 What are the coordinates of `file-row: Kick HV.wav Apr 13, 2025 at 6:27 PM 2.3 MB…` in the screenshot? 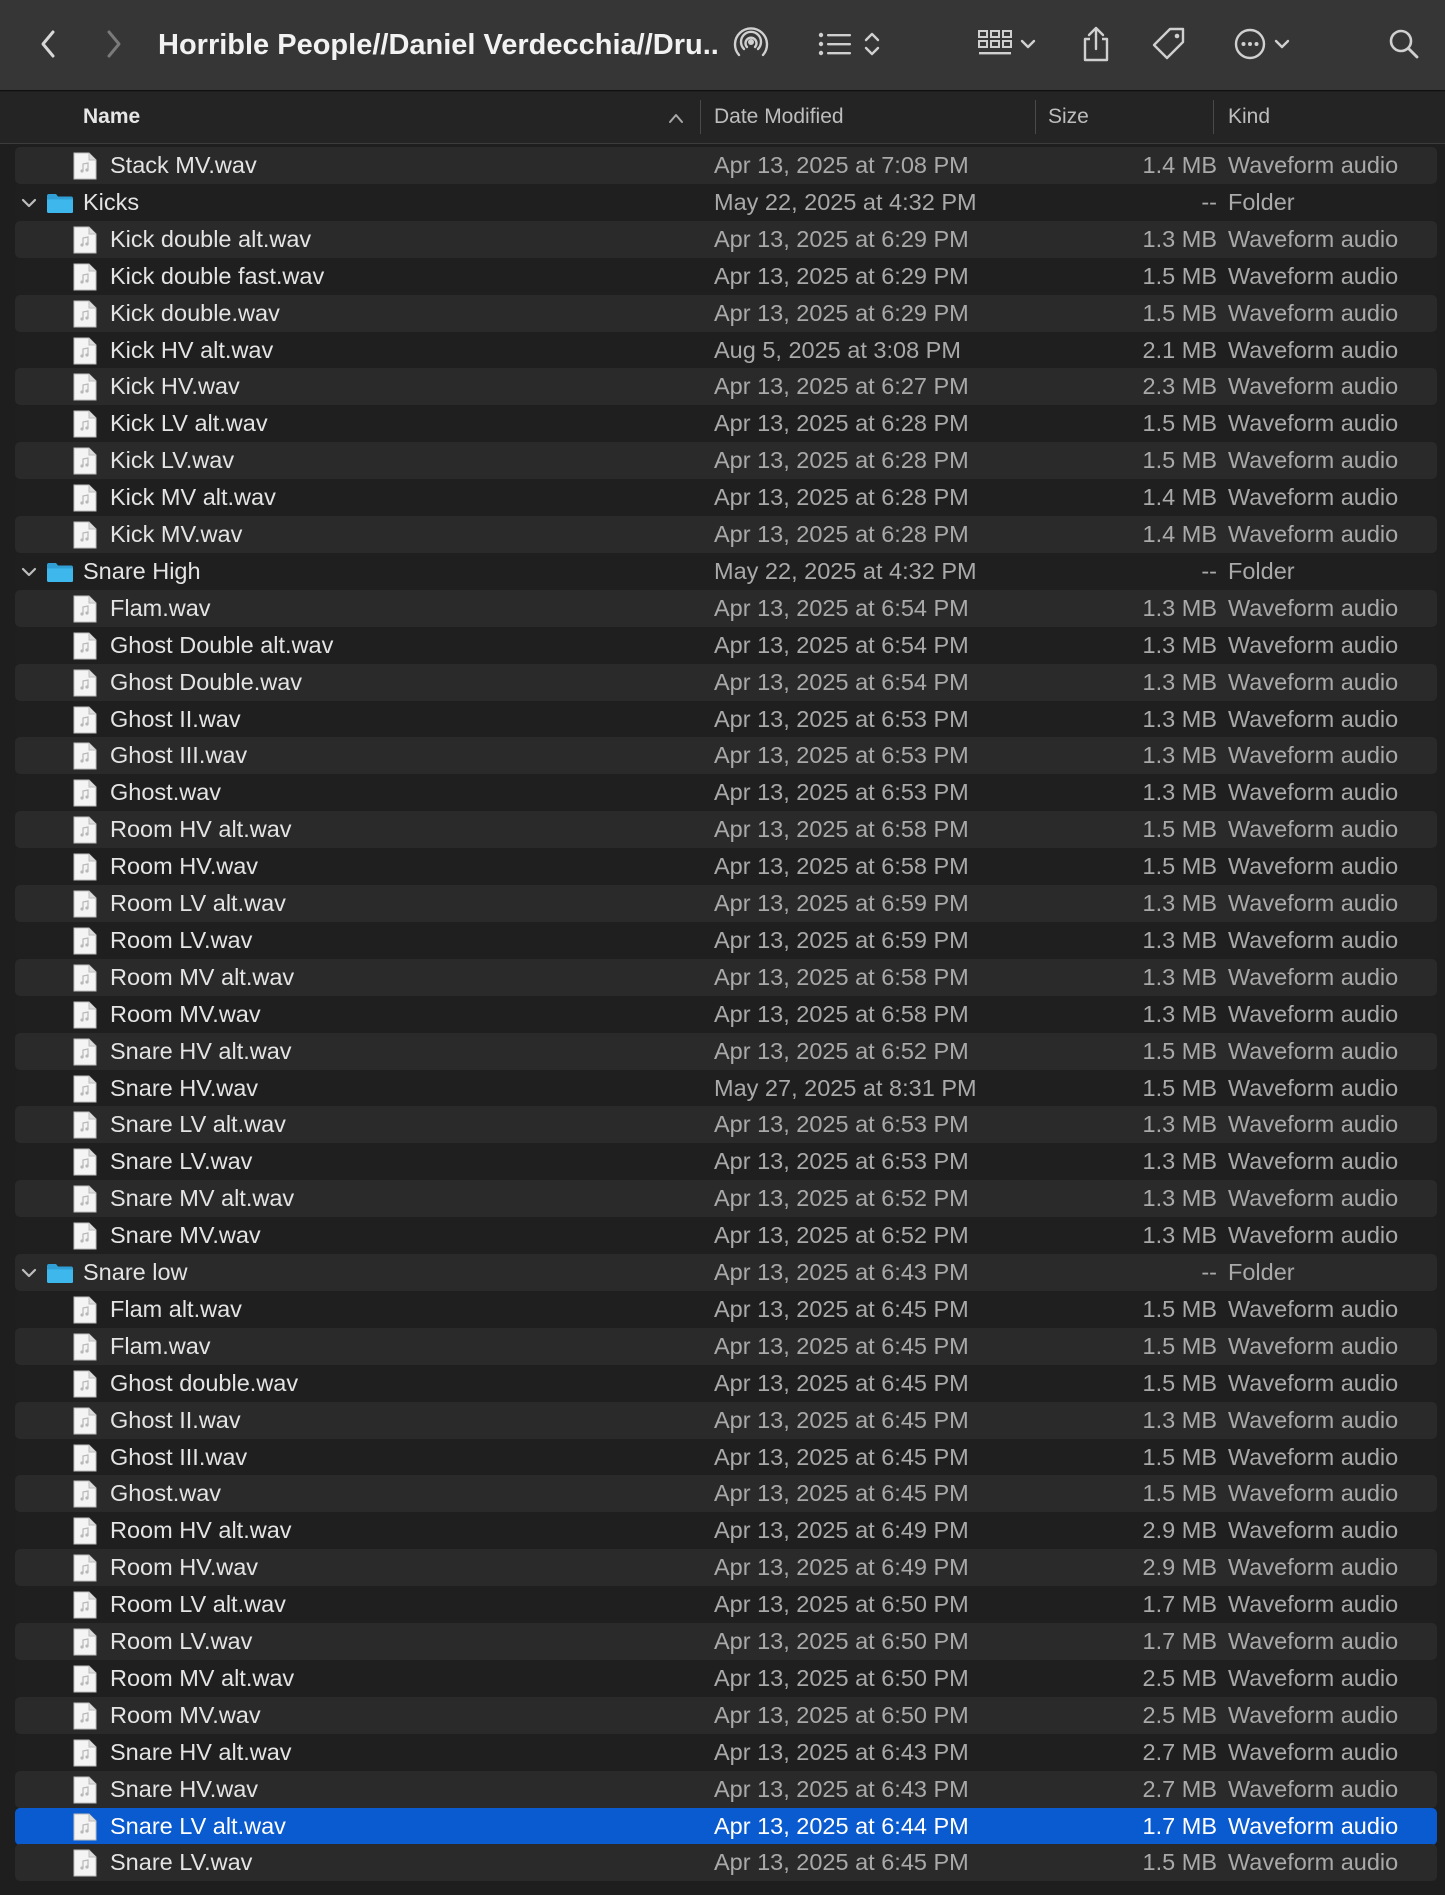 It's located at (726, 387).